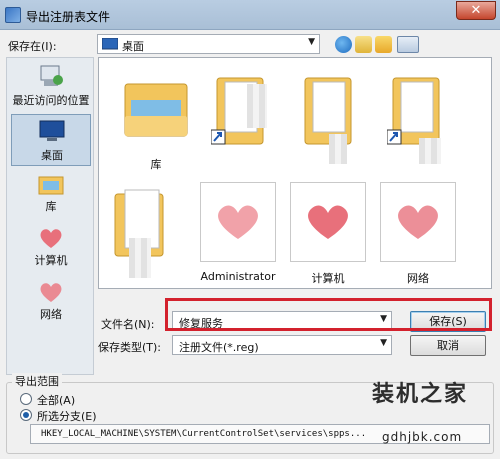 This screenshot has height=459, width=500. What do you see at coordinates (51, 314) in the screenshot?
I see `place-network-label: 网络` at bounding box center [51, 314].